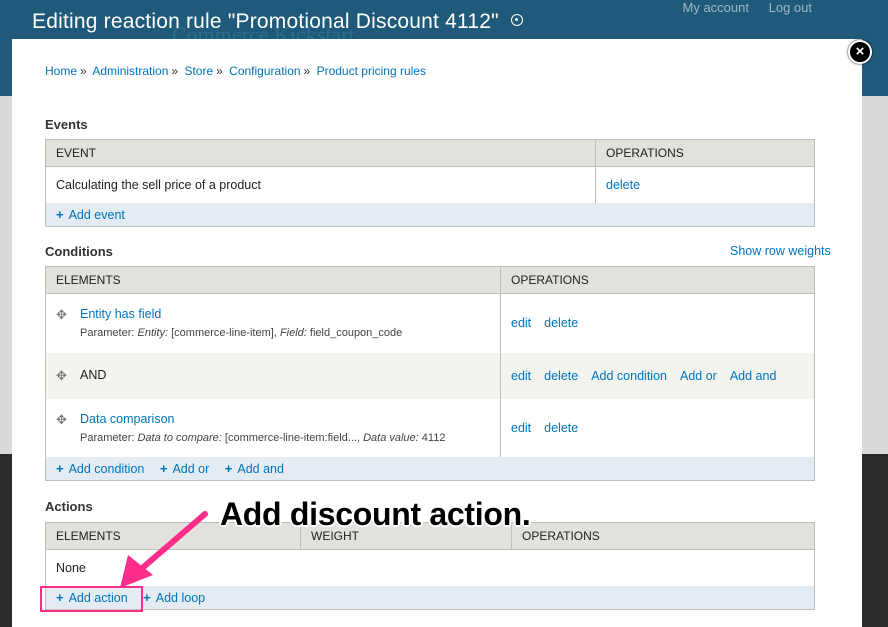  I want to click on breadcrumb-configuration: Configuration, so click(264, 71).